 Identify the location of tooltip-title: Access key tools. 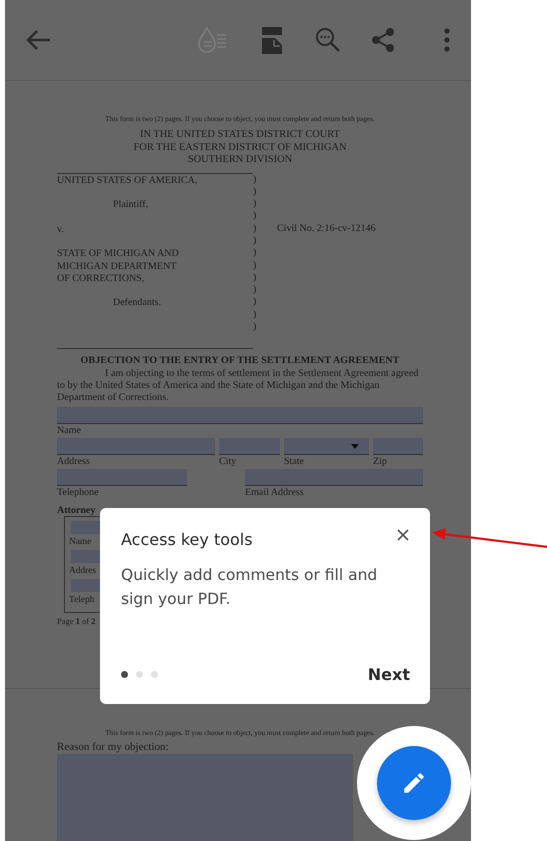
(187, 539).